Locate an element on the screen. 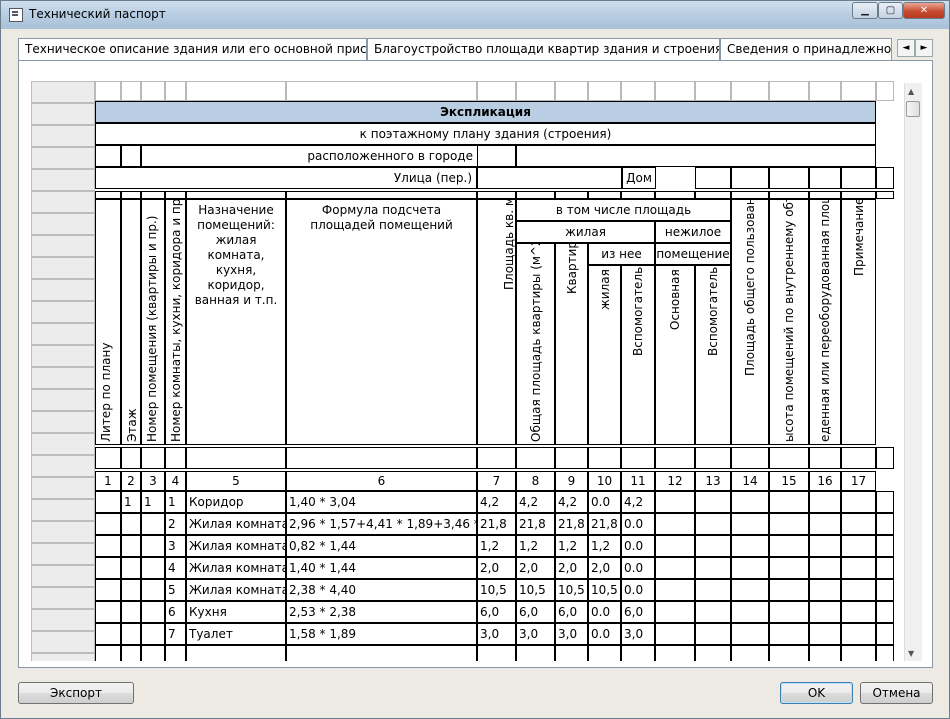  cell-c4: 1 is located at coordinates (175, 502).